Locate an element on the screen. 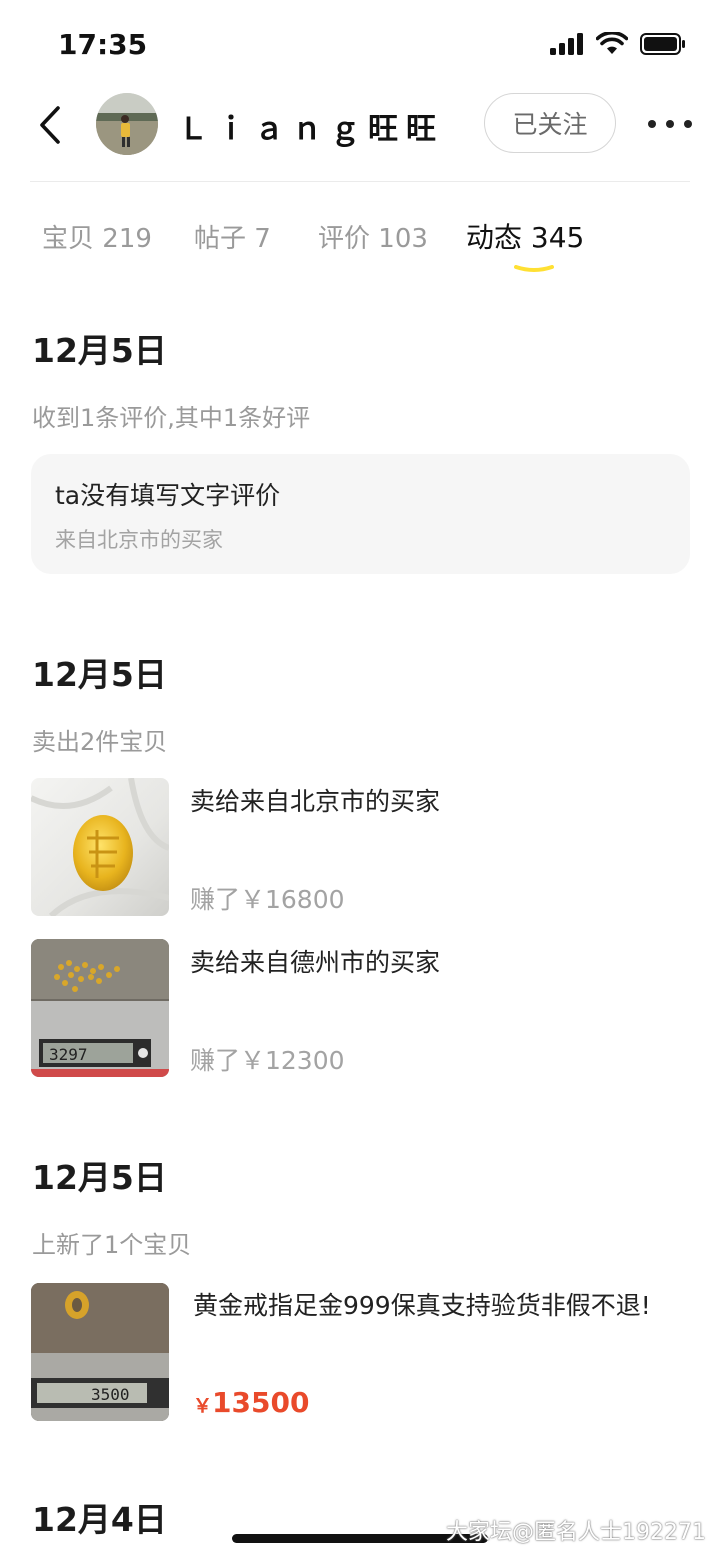 Image resolution: width=720 pixels, height=1558 pixels. chevron-left-icon is located at coordinates (50, 125).